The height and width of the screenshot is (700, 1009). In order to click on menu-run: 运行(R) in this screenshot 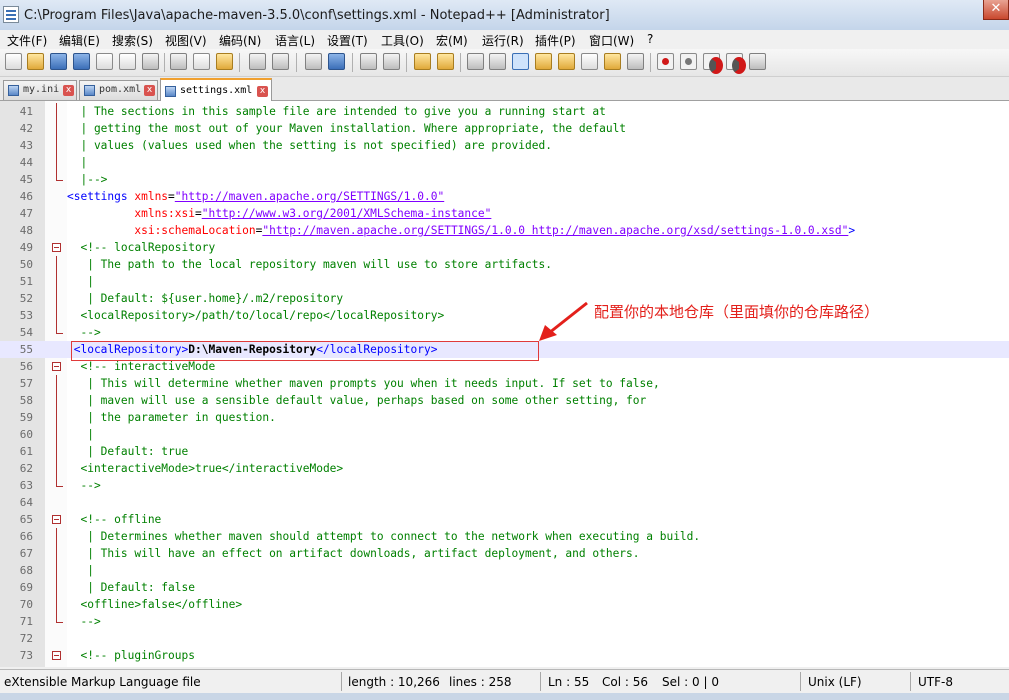, I will do `click(503, 40)`.